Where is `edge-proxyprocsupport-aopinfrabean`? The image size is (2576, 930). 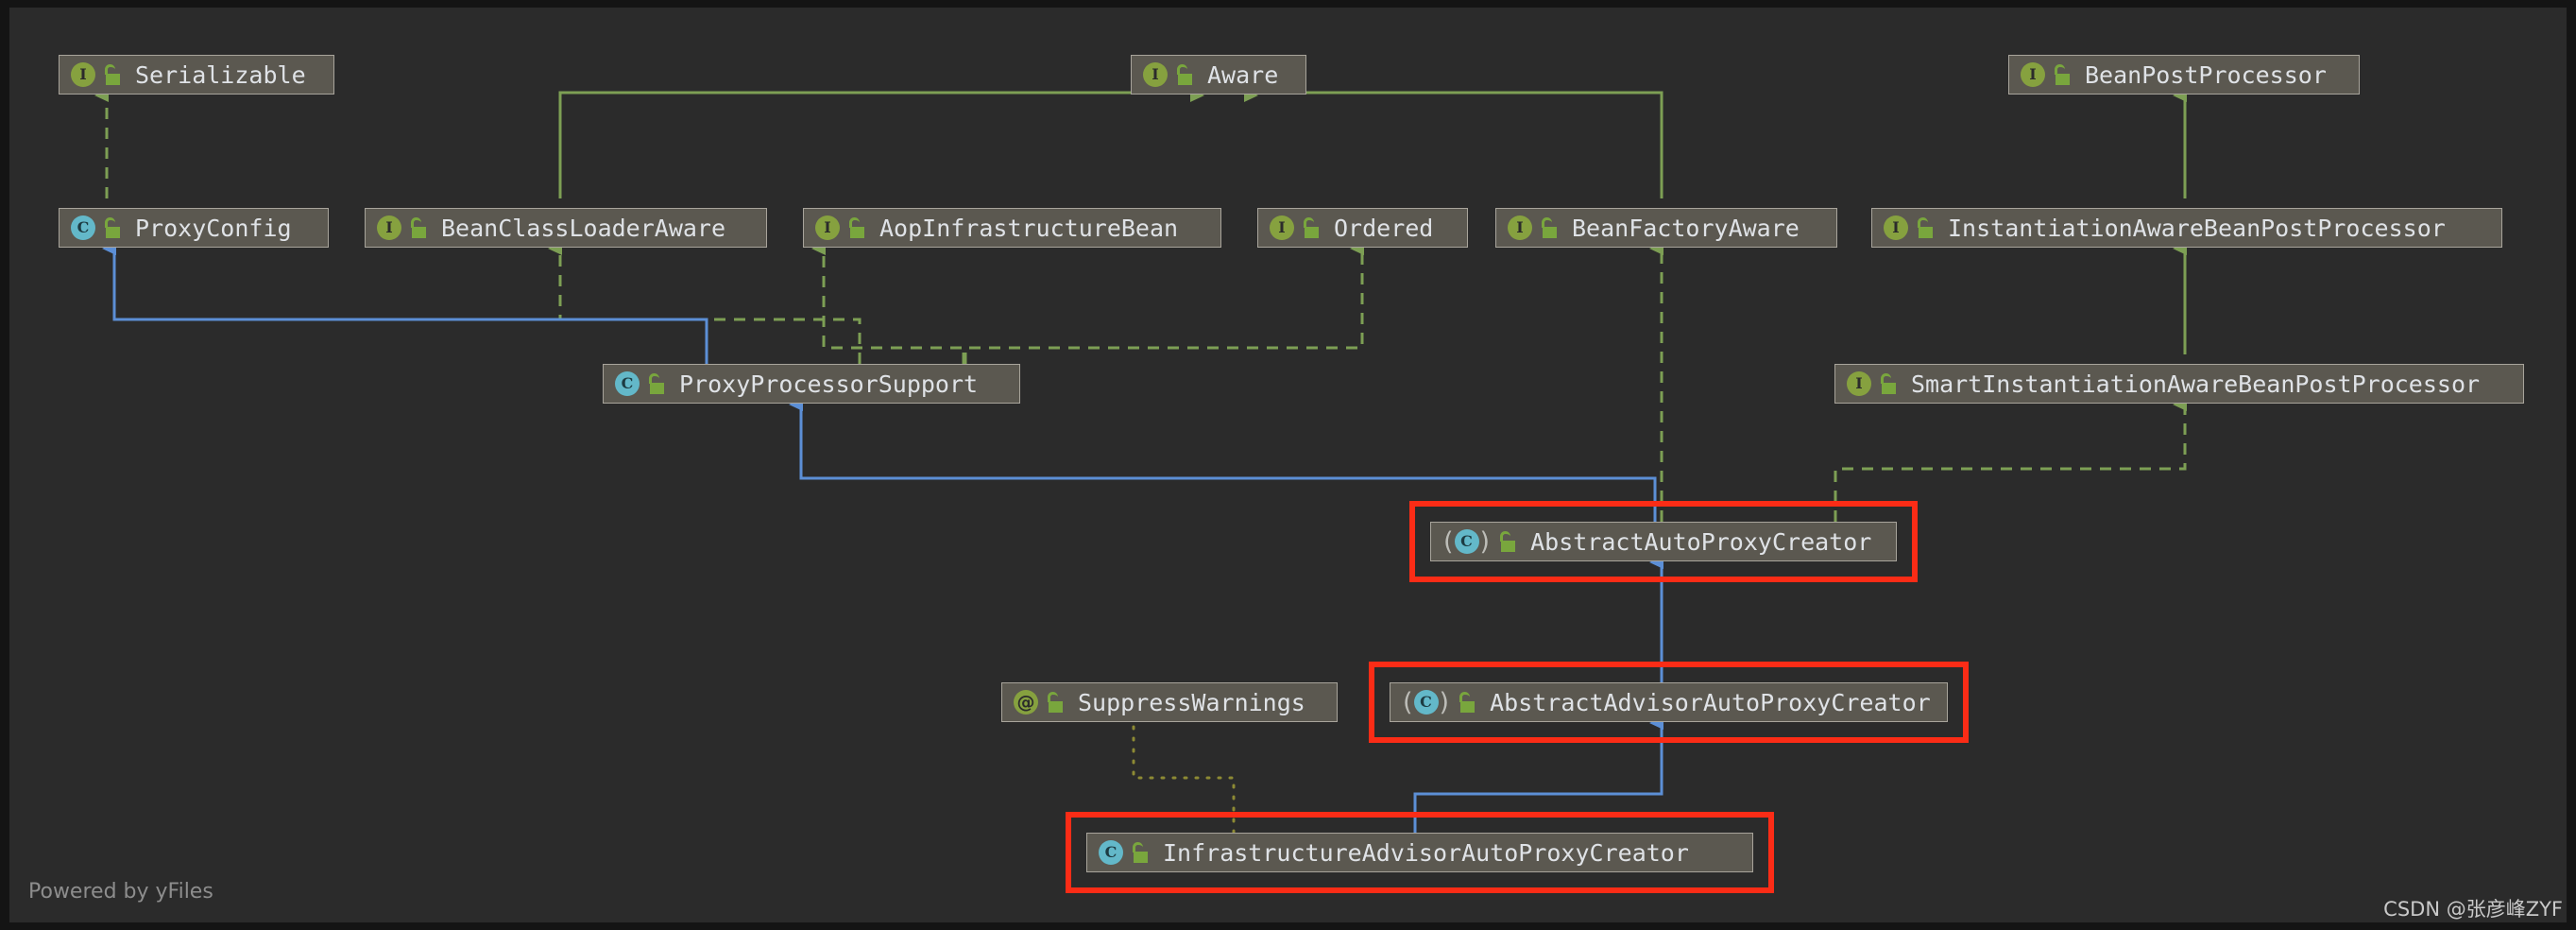
edge-proxyprocsupport-aopinfrabean is located at coordinates (889, 303).